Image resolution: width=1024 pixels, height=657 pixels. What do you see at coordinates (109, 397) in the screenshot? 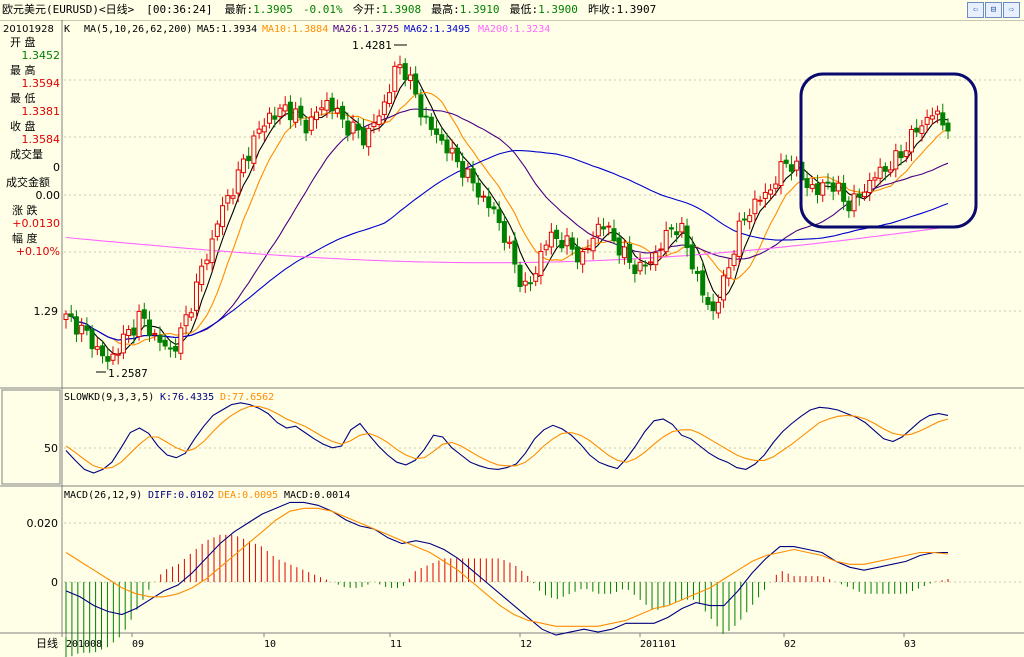
I see `kd-legend-name: SLOWKD(9,3,3,5)` at bounding box center [109, 397].